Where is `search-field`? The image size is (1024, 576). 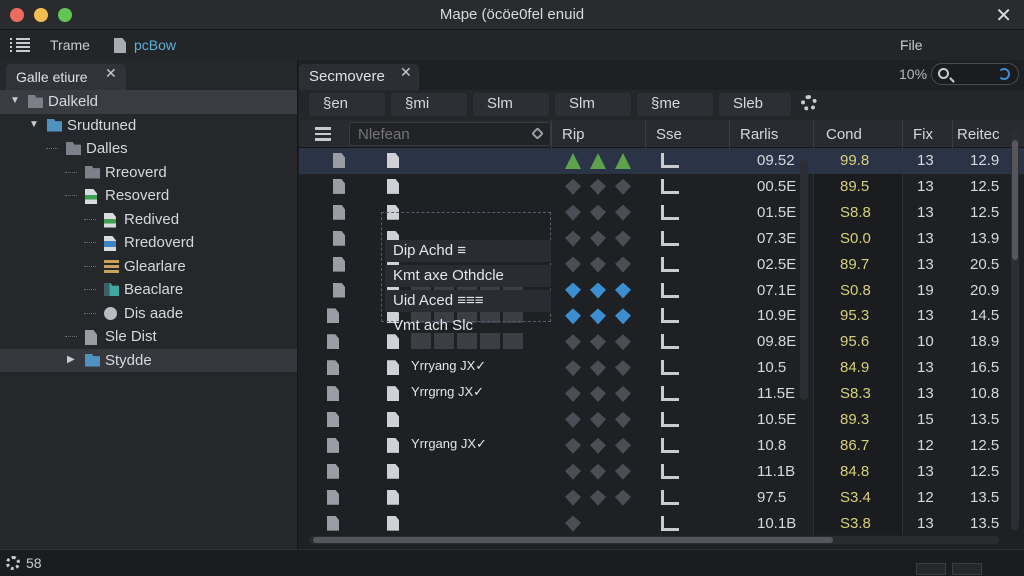
search-field is located at coordinates (975, 74).